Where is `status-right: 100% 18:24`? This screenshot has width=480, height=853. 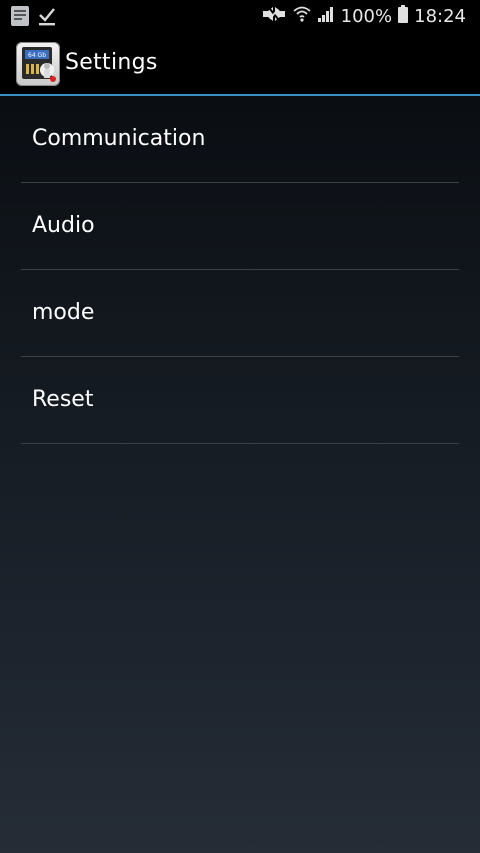
status-right: 100% 18:24 is located at coordinates (363, 16).